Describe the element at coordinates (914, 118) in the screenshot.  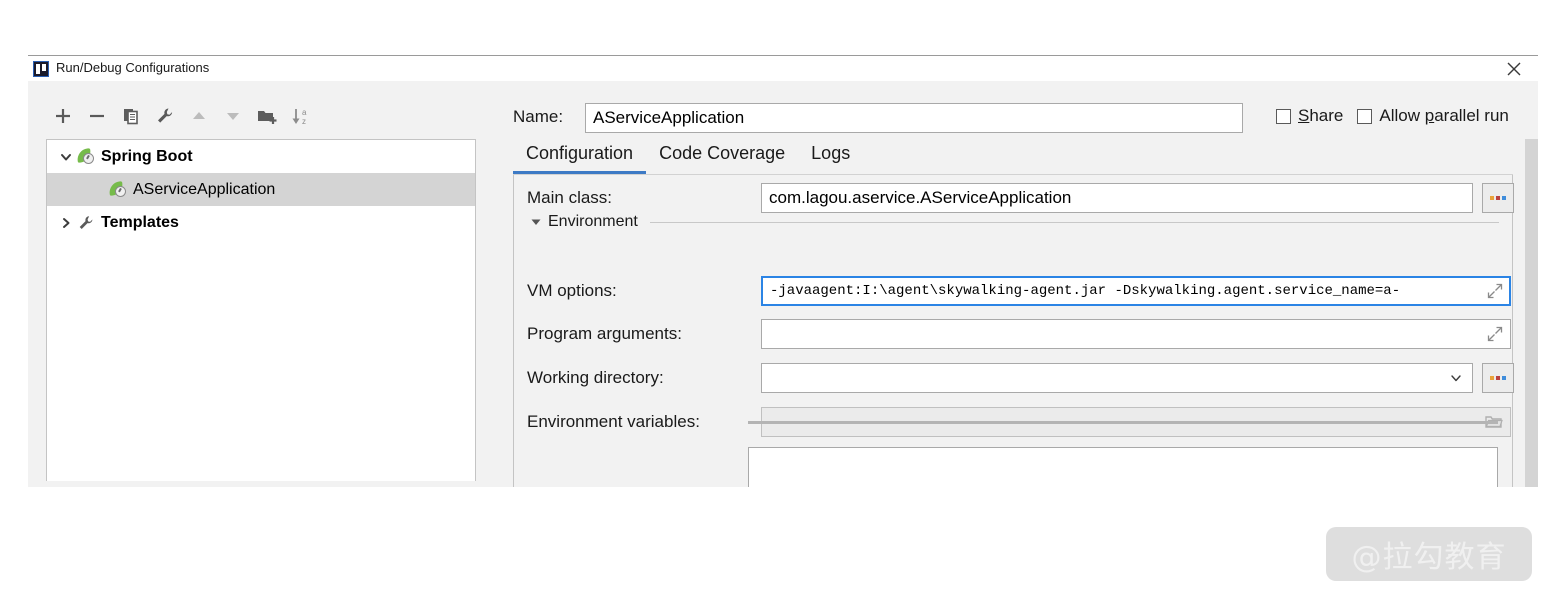
I see `name-input` at that location.